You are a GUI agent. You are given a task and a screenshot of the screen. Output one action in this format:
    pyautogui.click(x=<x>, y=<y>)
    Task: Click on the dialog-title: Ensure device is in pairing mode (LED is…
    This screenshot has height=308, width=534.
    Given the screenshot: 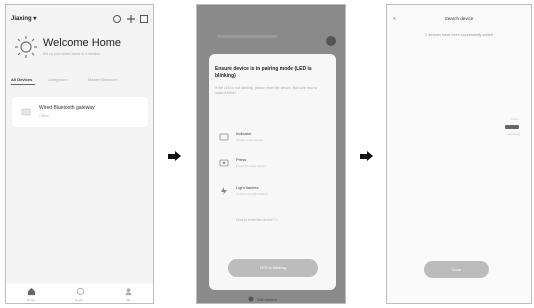 What is the action you would take?
    pyautogui.click(x=263, y=72)
    